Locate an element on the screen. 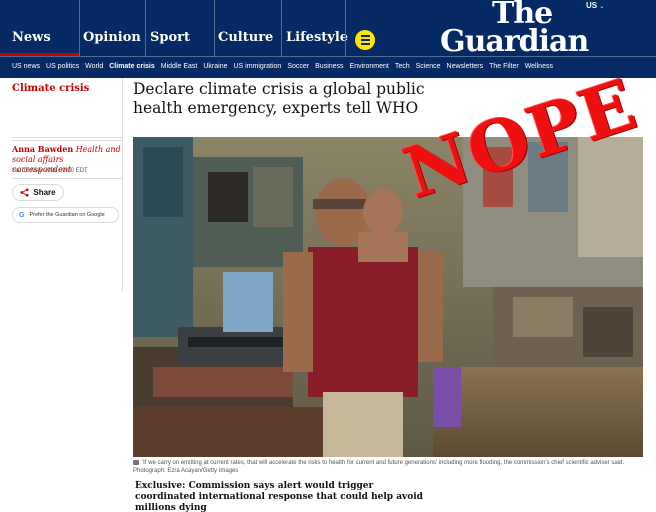 The width and height of the screenshot is (656, 512). subnav-climate-crisis: Climate crisis is located at coordinates (132, 66).